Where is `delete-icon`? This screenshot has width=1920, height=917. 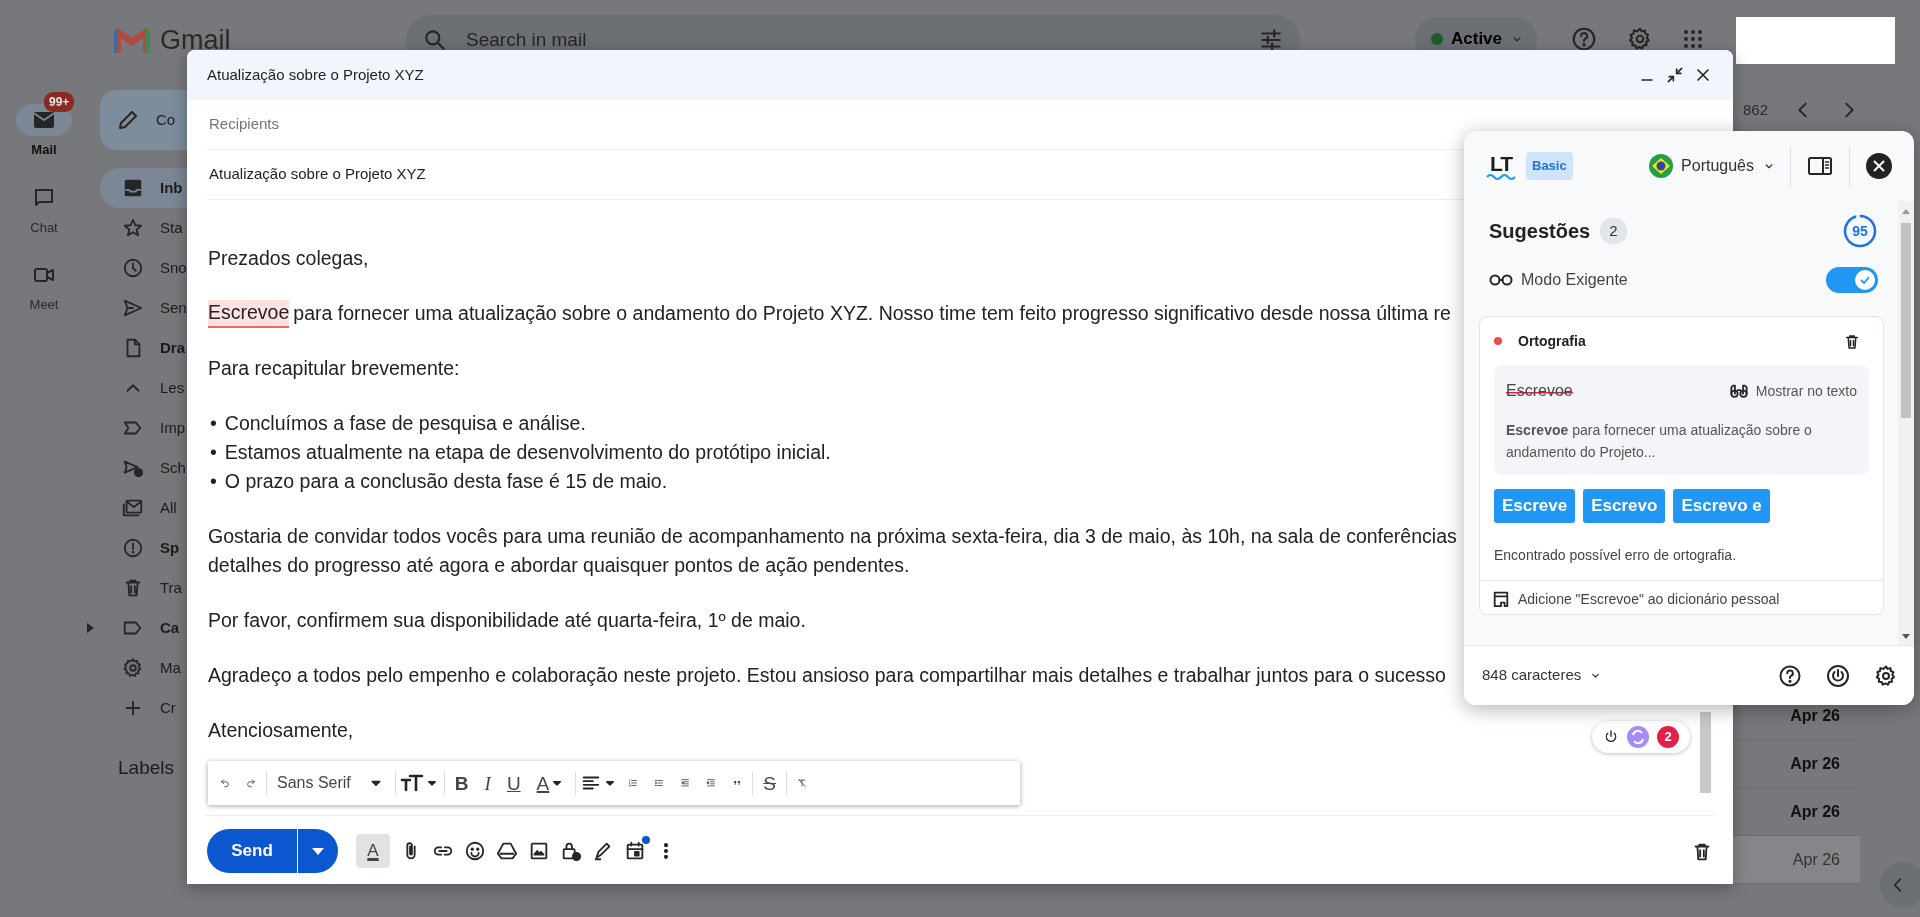 delete-icon is located at coordinates (1852, 341).